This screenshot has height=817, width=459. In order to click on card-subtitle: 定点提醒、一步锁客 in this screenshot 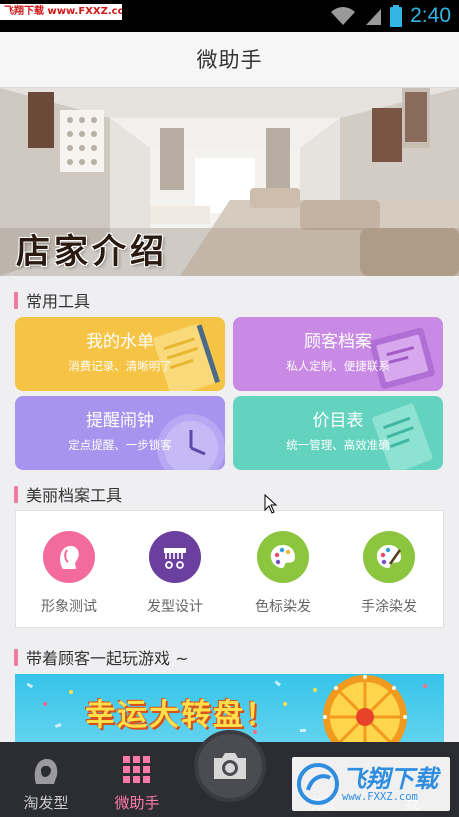, I will do `click(120, 445)`.